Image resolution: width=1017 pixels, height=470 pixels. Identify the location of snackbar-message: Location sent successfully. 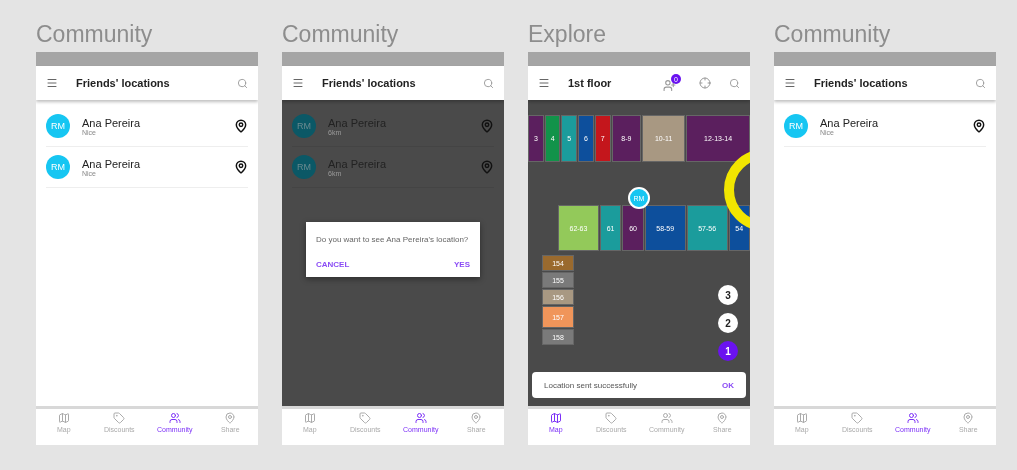
(590, 385).